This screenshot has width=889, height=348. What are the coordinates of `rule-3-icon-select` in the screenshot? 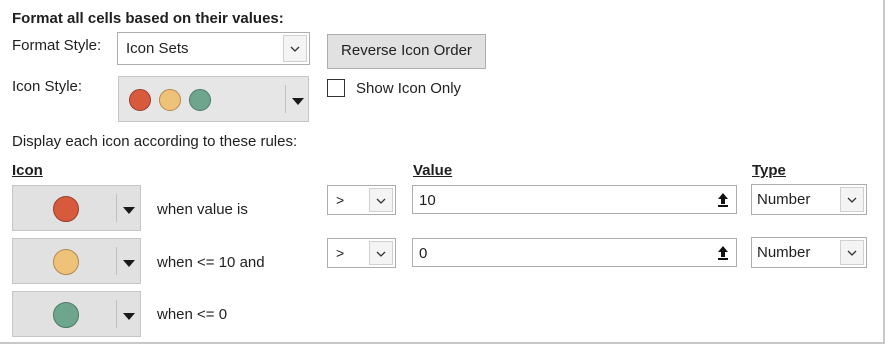 It's located at (76, 314).